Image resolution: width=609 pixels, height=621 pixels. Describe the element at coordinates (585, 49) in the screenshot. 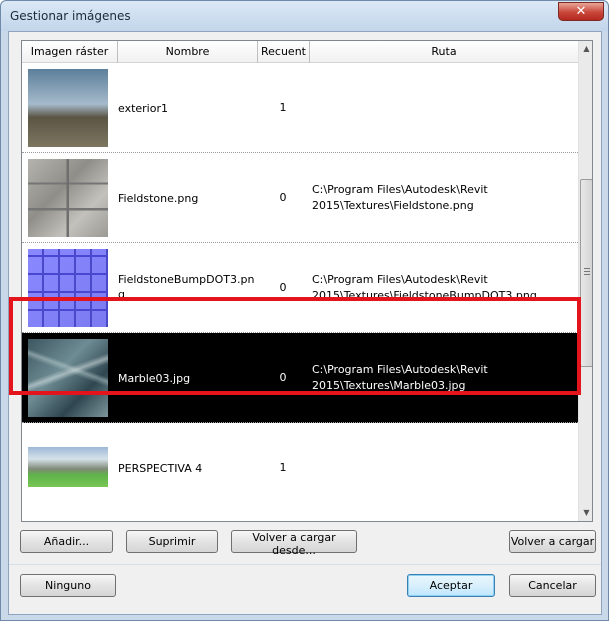

I see `scroll-up-icon: ▲` at that location.